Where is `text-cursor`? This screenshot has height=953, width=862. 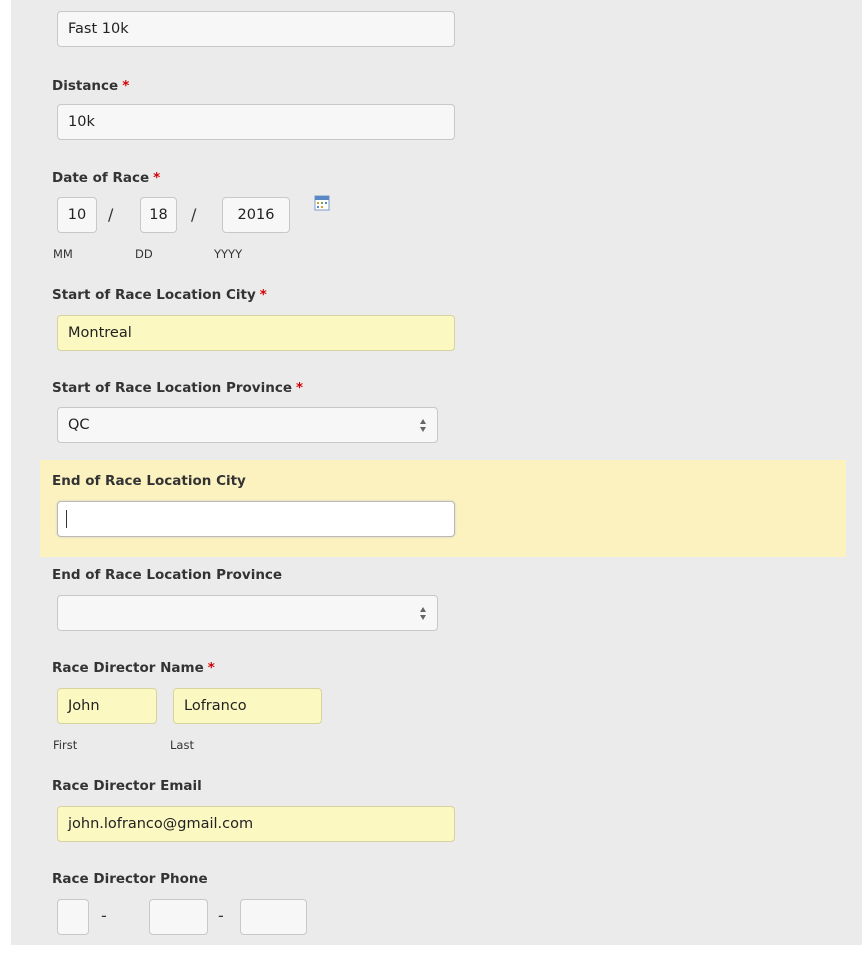
text-cursor is located at coordinates (66, 519).